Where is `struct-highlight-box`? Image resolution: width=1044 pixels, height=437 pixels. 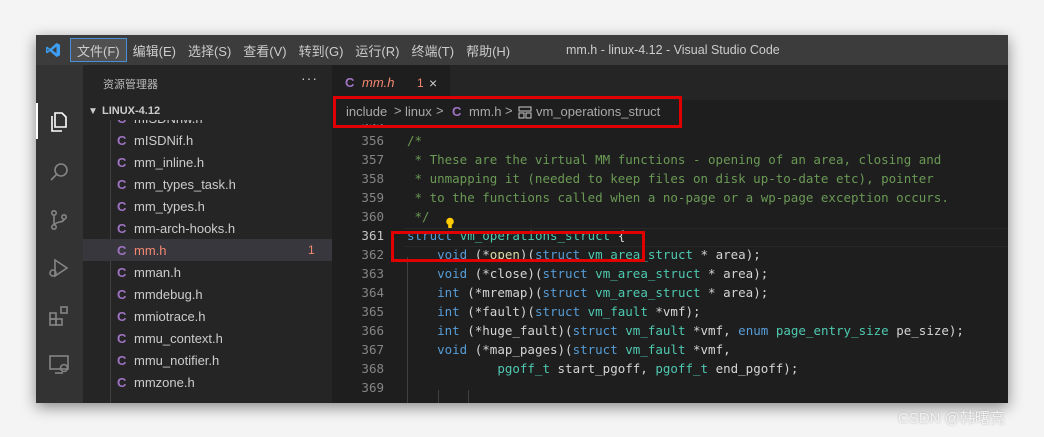
struct-highlight-box is located at coordinates (518, 246).